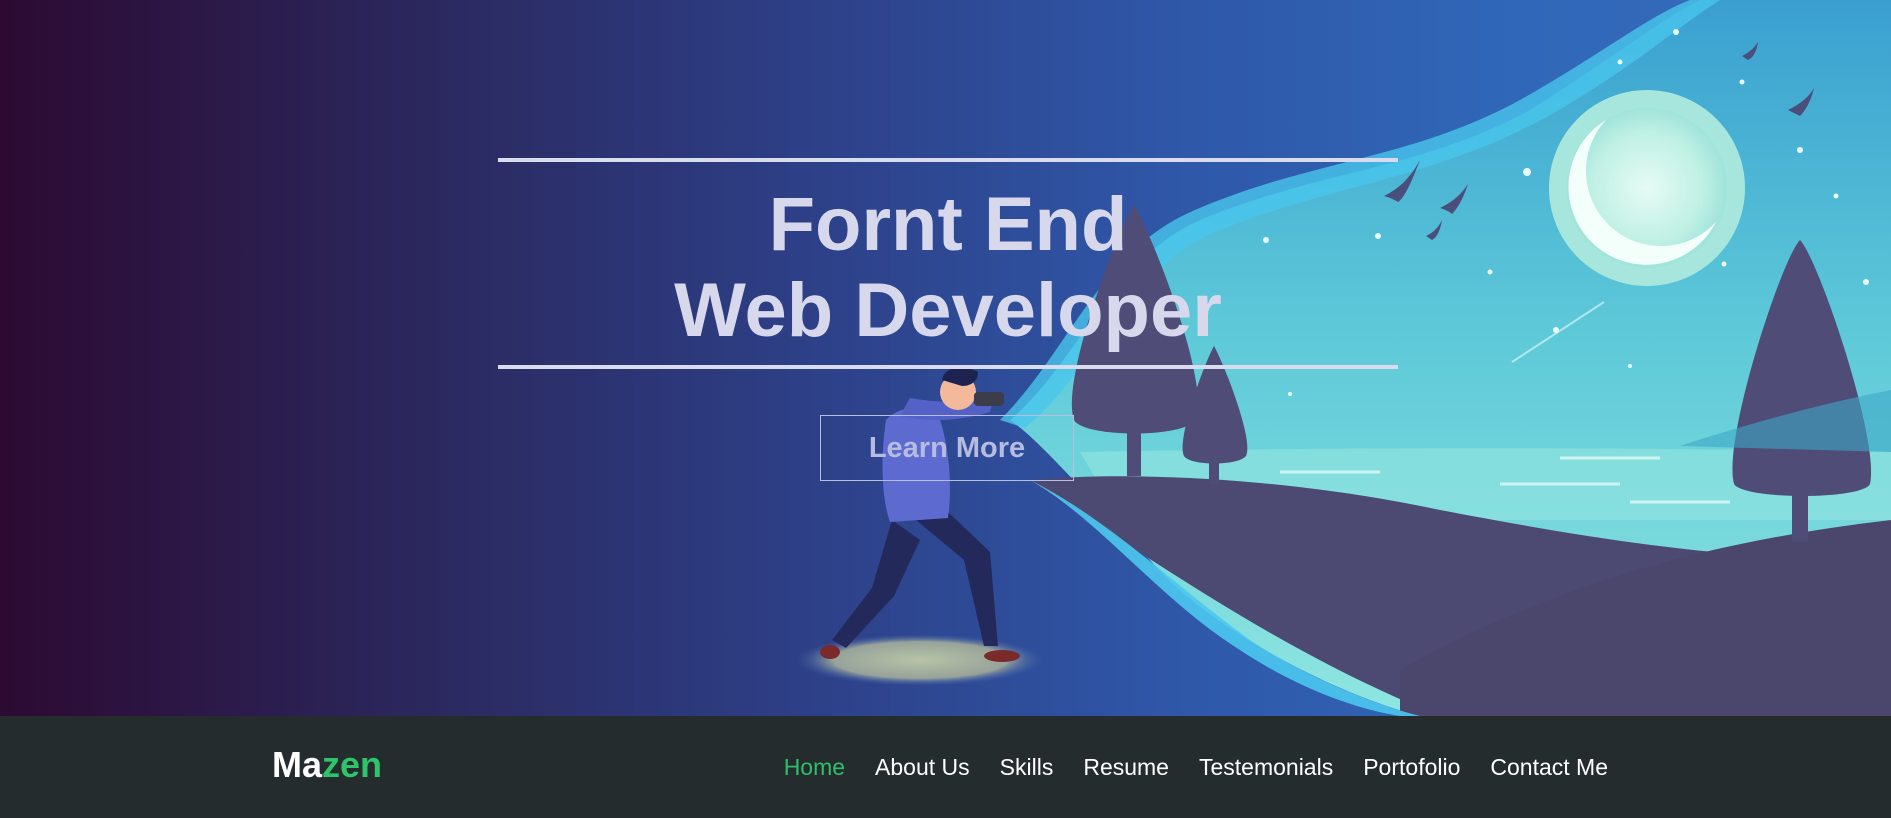  I want to click on nav-item-resume: Resume, so click(1126, 767).